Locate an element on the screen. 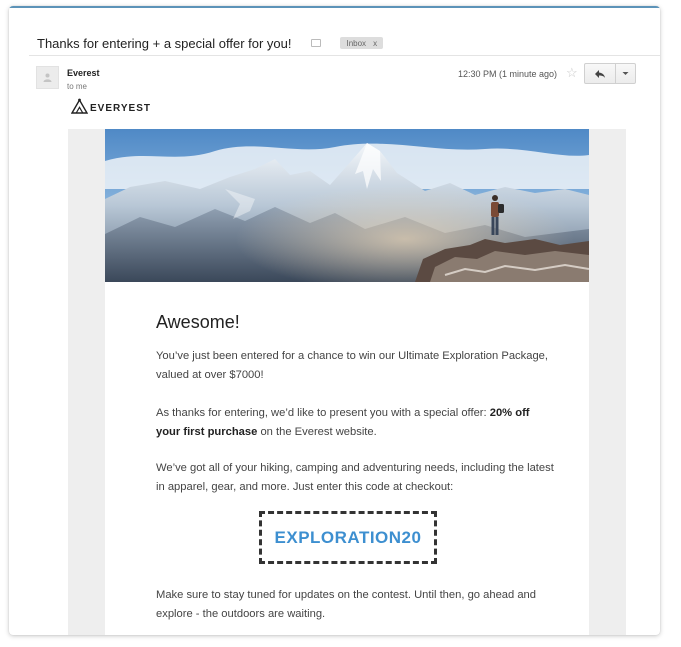  chevron-down-icon is located at coordinates (625, 73).